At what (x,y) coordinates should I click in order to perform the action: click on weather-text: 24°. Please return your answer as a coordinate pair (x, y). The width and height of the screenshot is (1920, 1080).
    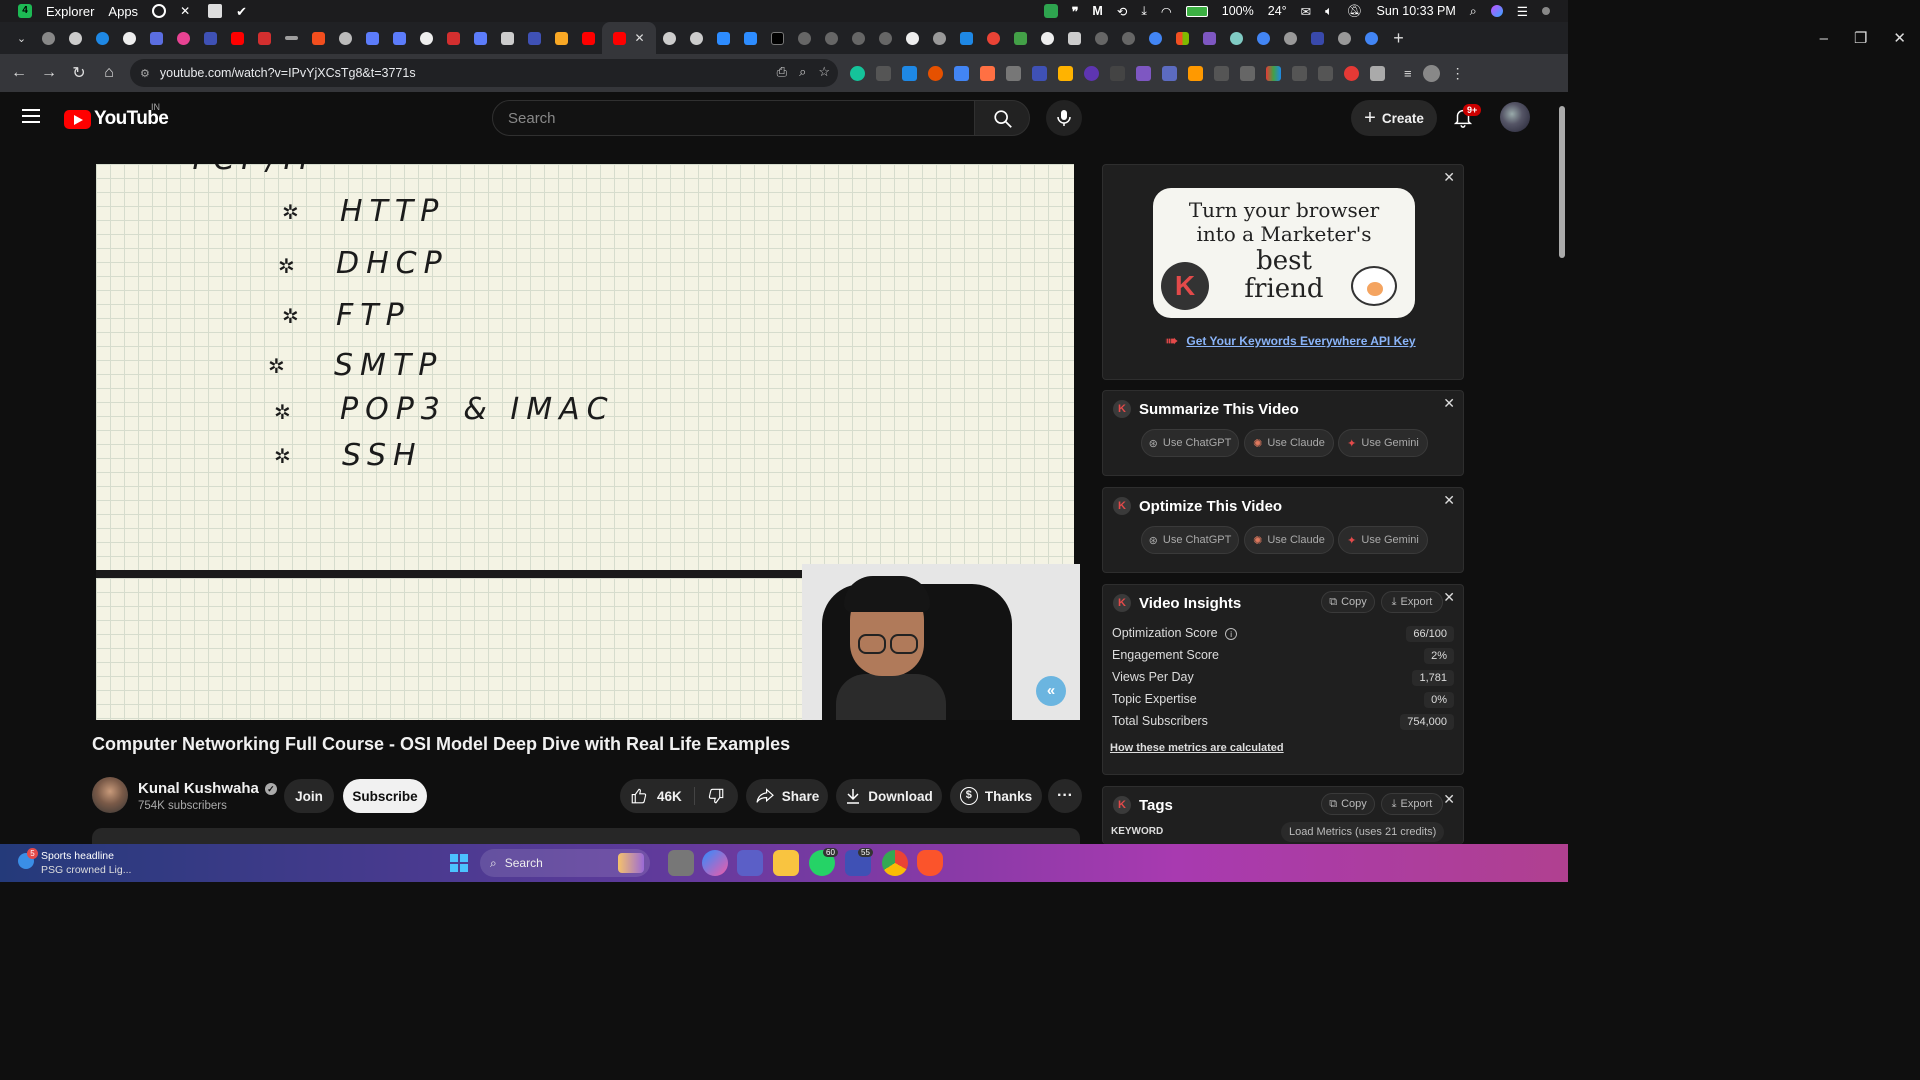
    Looking at the image, I should click on (1277, 11).